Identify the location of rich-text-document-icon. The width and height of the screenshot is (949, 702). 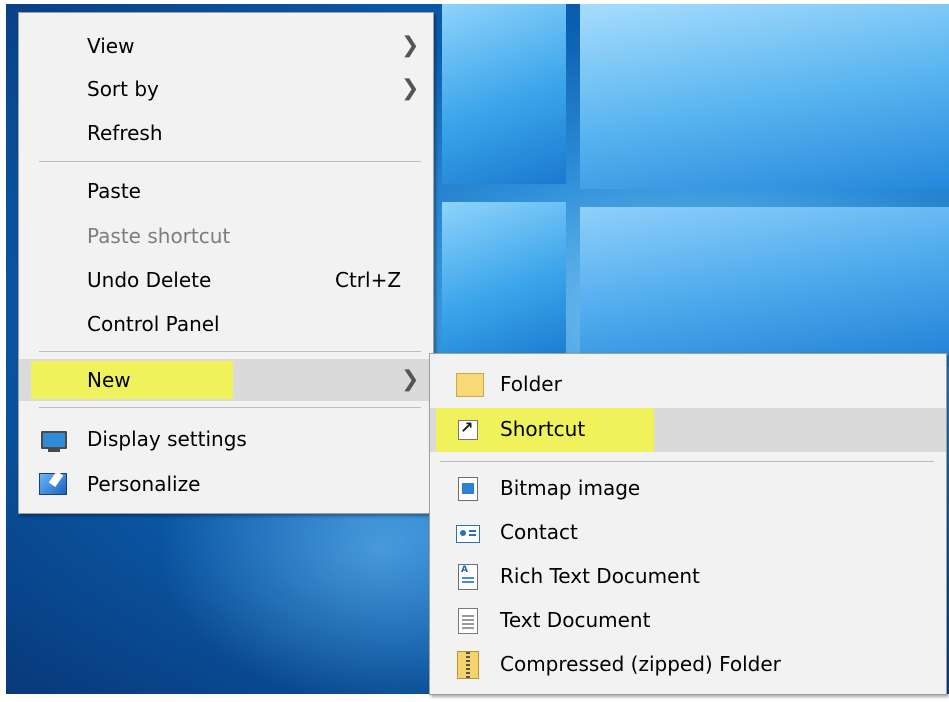
(468, 577).